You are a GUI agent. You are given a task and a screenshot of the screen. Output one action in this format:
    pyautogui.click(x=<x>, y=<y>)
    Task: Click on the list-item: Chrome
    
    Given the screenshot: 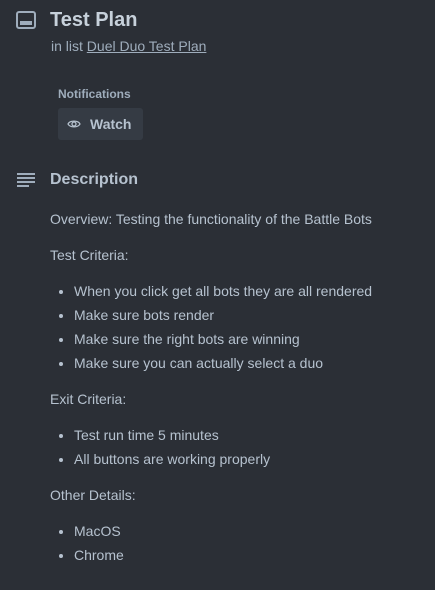 What is the action you would take?
    pyautogui.click(x=247, y=555)
    